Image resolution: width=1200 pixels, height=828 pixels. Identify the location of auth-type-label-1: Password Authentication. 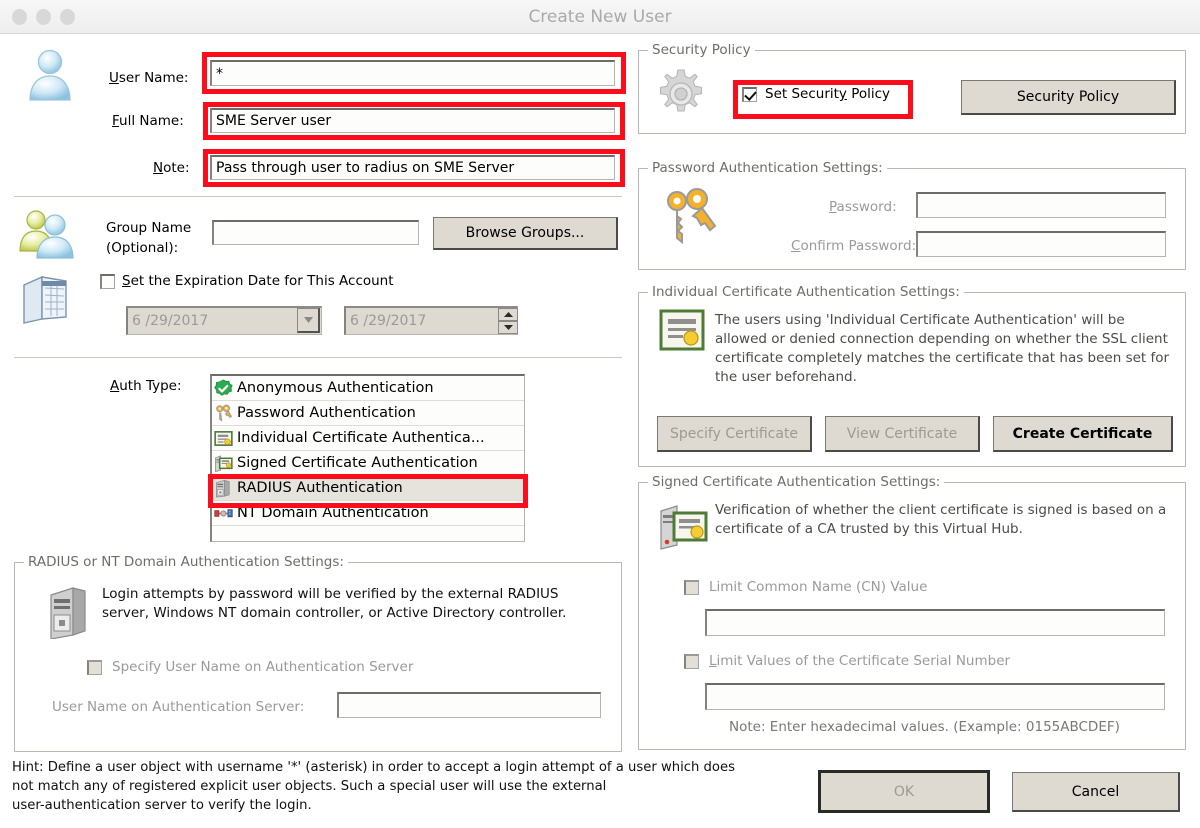
(326, 413).